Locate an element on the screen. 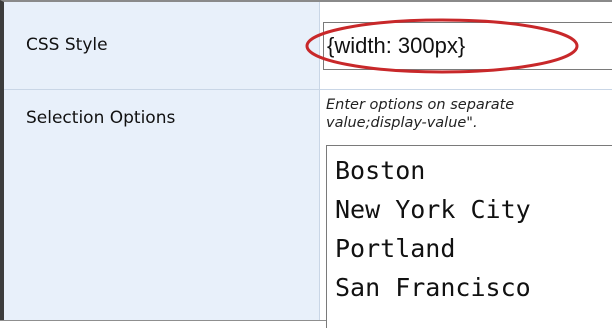 The width and height of the screenshot is (612, 329). column-divider is located at coordinates (319, 161).